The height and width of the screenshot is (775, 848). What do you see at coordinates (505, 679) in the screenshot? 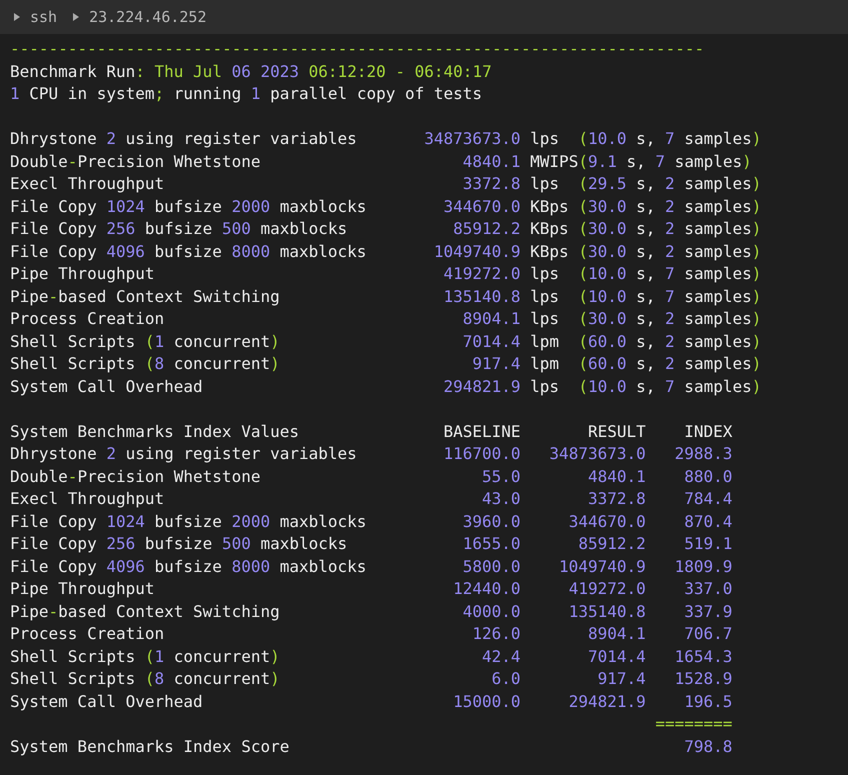
I see `baseline-value: 6.0` at bounding box center [505, 679].